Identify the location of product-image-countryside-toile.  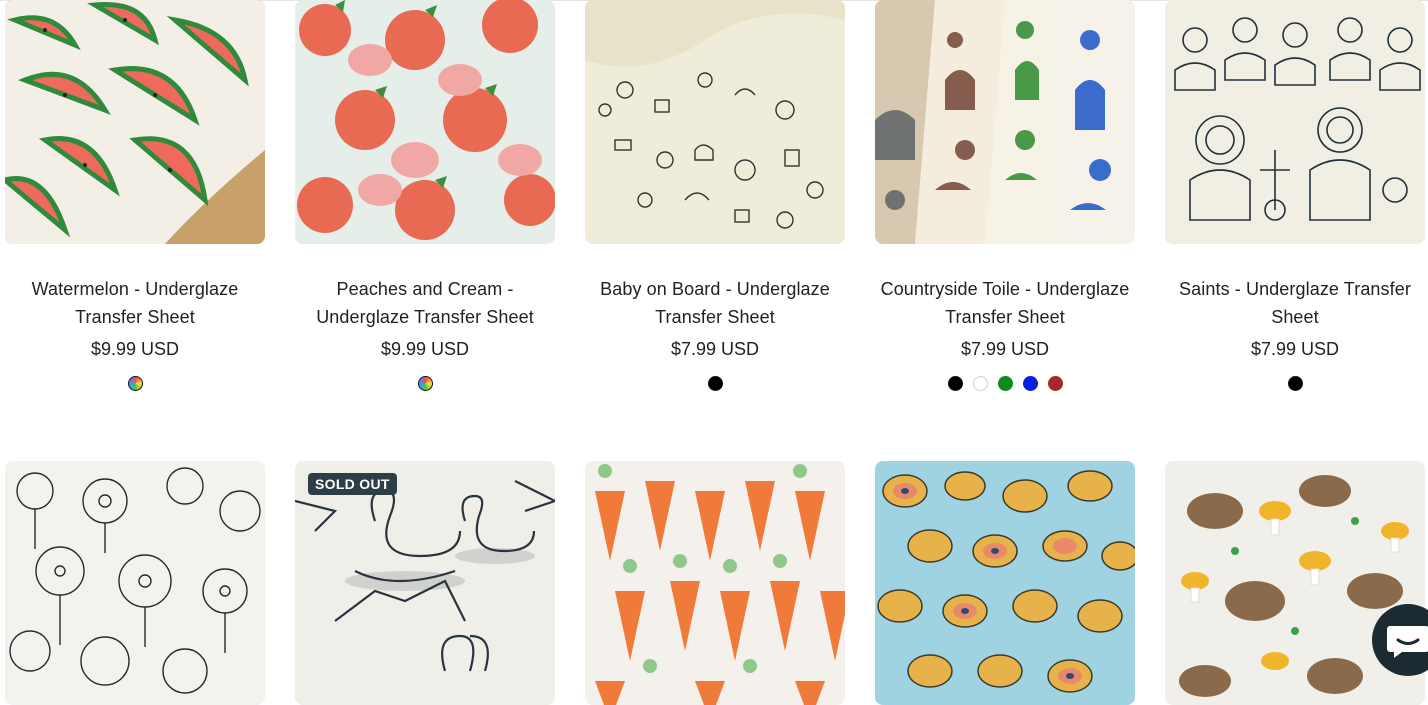
(1005, 122).